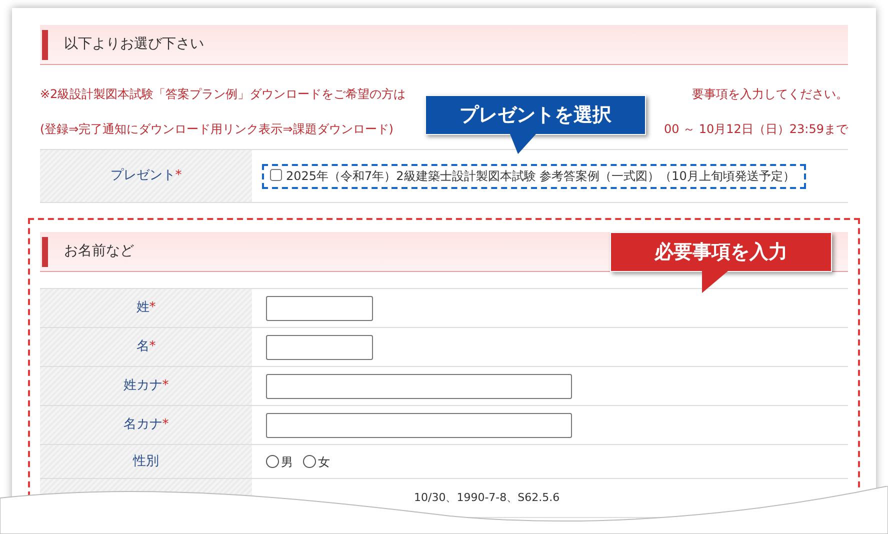 This screenshot has width=888, height=534. Describe the element at coordinates (143, 347) in the screenshot. I see `field-label: 名` at that location.